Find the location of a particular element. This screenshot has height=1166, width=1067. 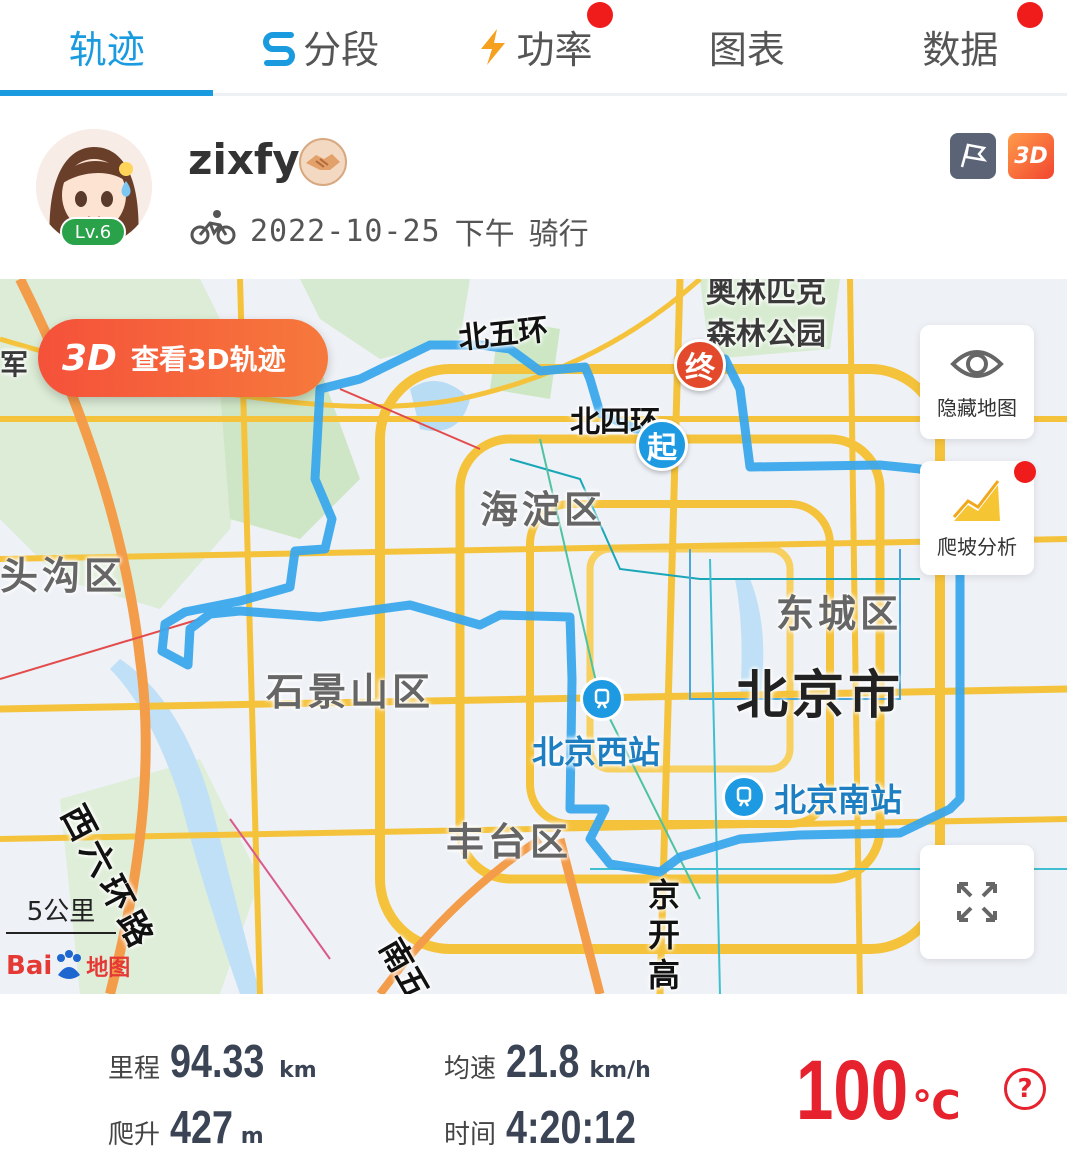

stat-distance: 里程 94.33 km is located at coordinates (212, 1061).